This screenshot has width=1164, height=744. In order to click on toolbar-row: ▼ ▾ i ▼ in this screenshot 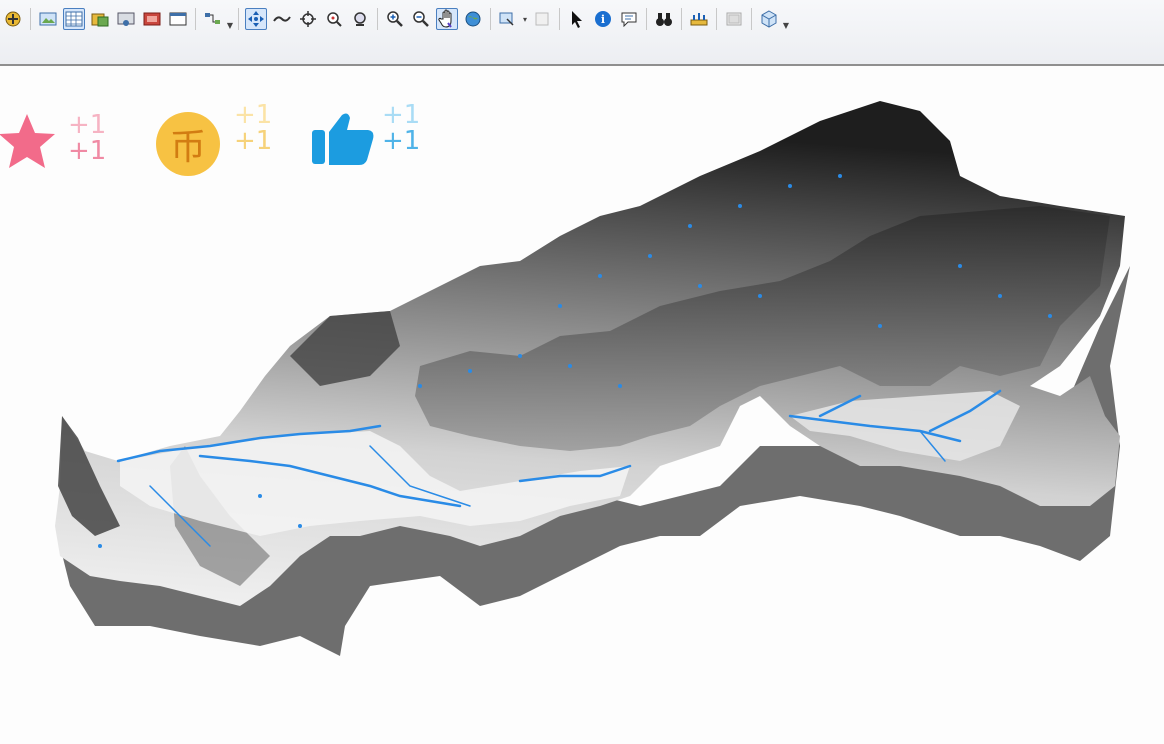, I will do `click(395, 19)`.